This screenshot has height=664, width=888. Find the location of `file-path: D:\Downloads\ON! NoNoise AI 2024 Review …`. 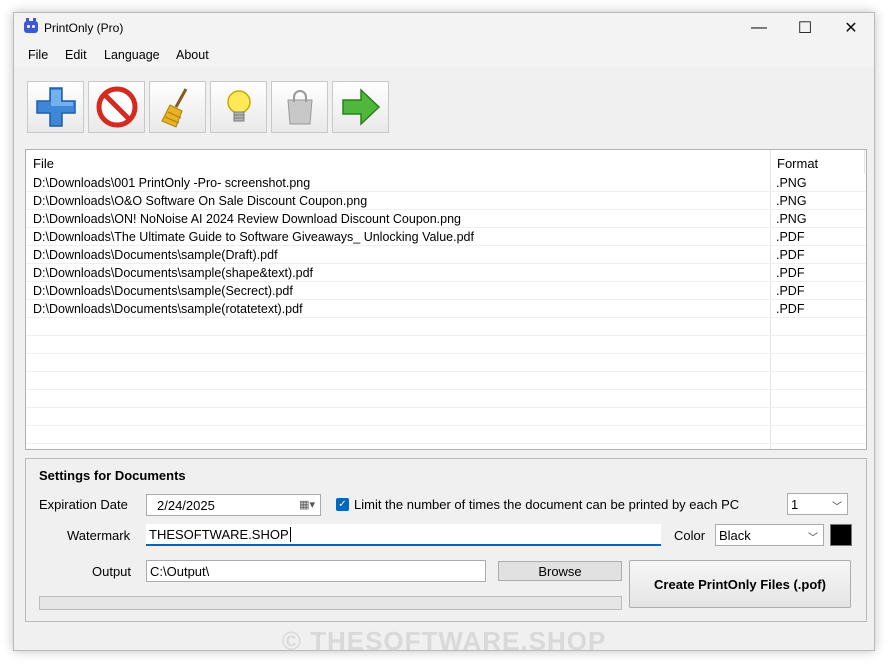

file-path: D:\Downloads\ON! NoNoise AI 2024 Review … is located at coordinates (247, 219).